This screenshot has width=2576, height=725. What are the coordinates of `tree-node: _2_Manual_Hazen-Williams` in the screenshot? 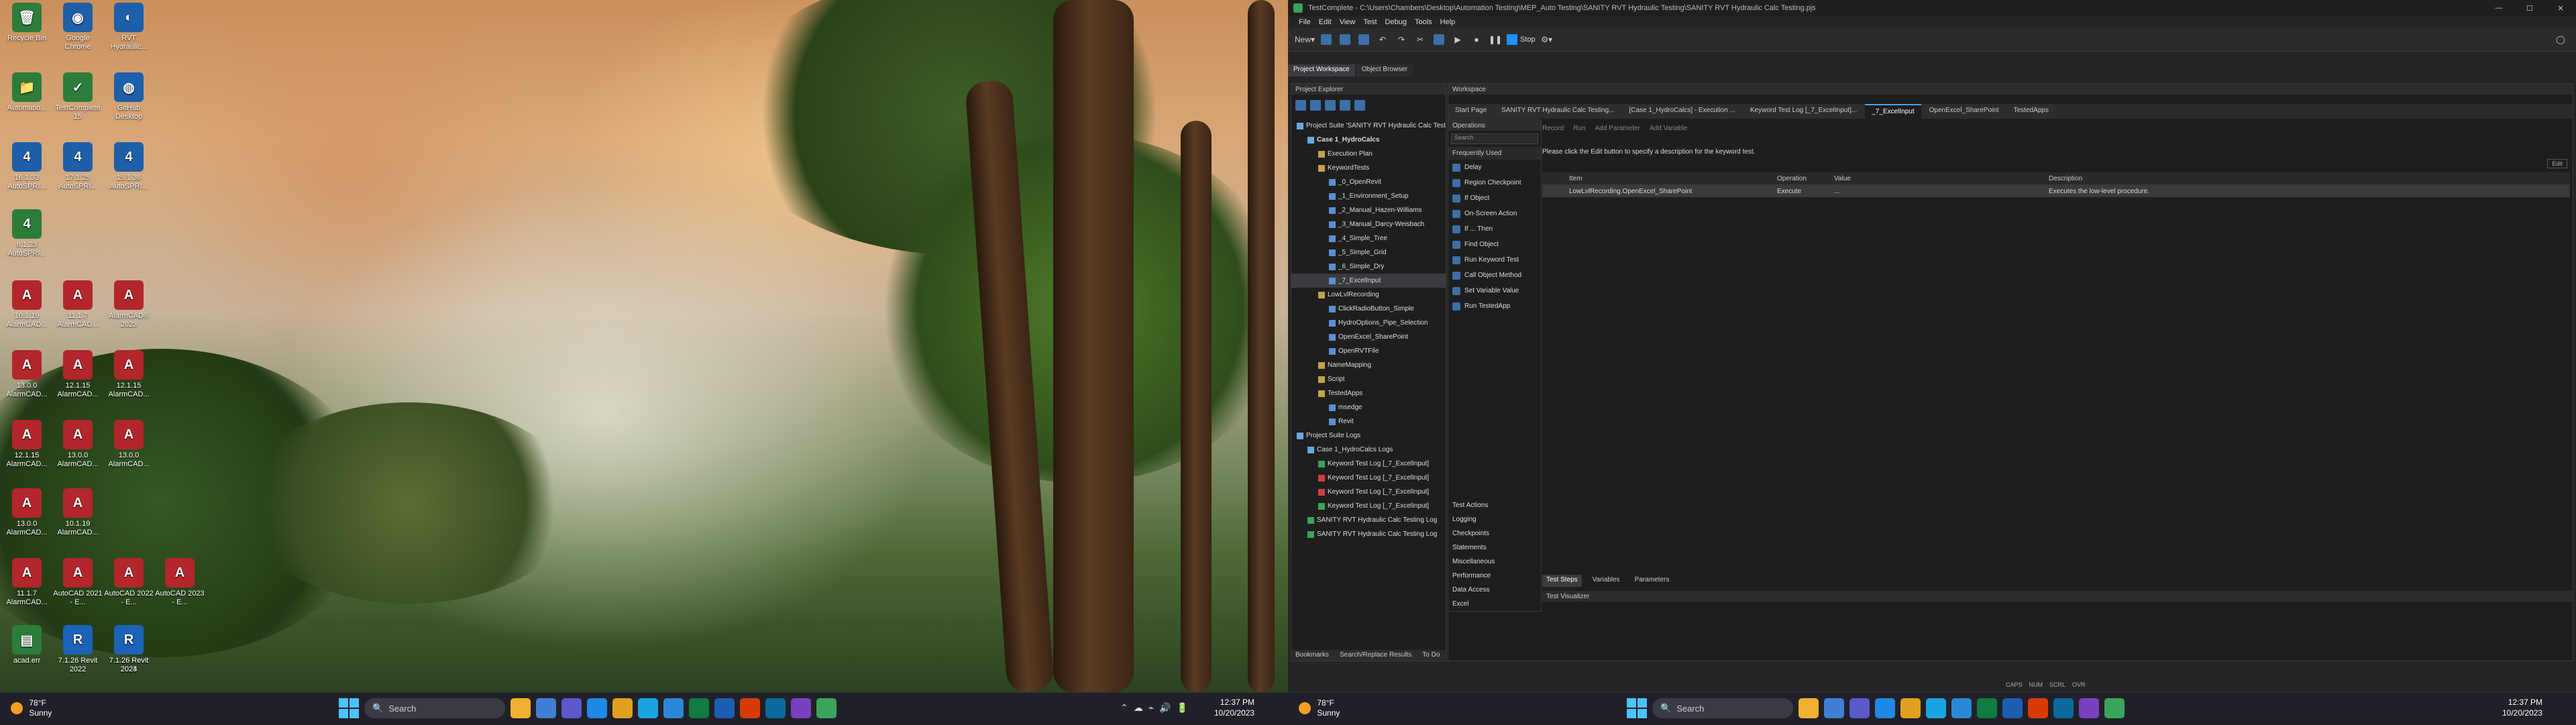 It's located at (1368, 210).